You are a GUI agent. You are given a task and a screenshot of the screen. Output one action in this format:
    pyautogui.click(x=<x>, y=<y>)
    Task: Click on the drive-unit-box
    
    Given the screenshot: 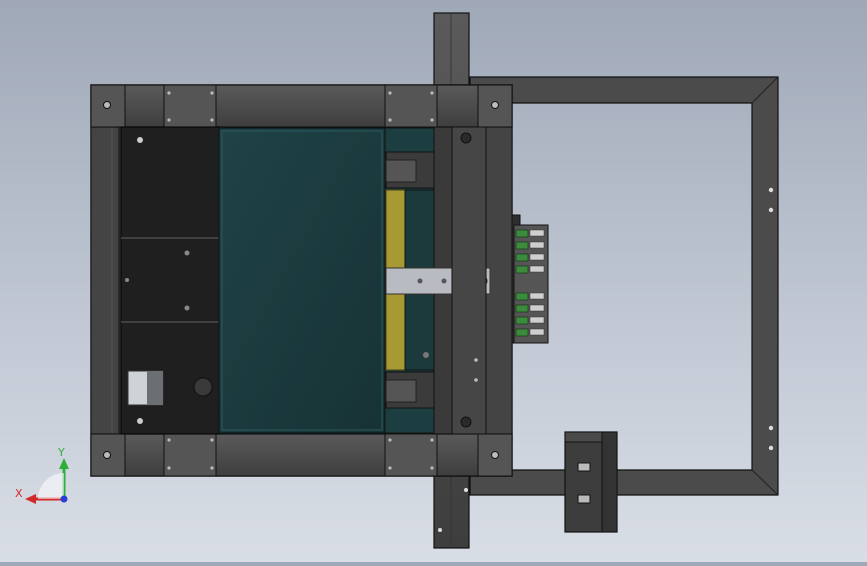 What is the action you would take?
    pyautogui.click(x=591, y=482)
    